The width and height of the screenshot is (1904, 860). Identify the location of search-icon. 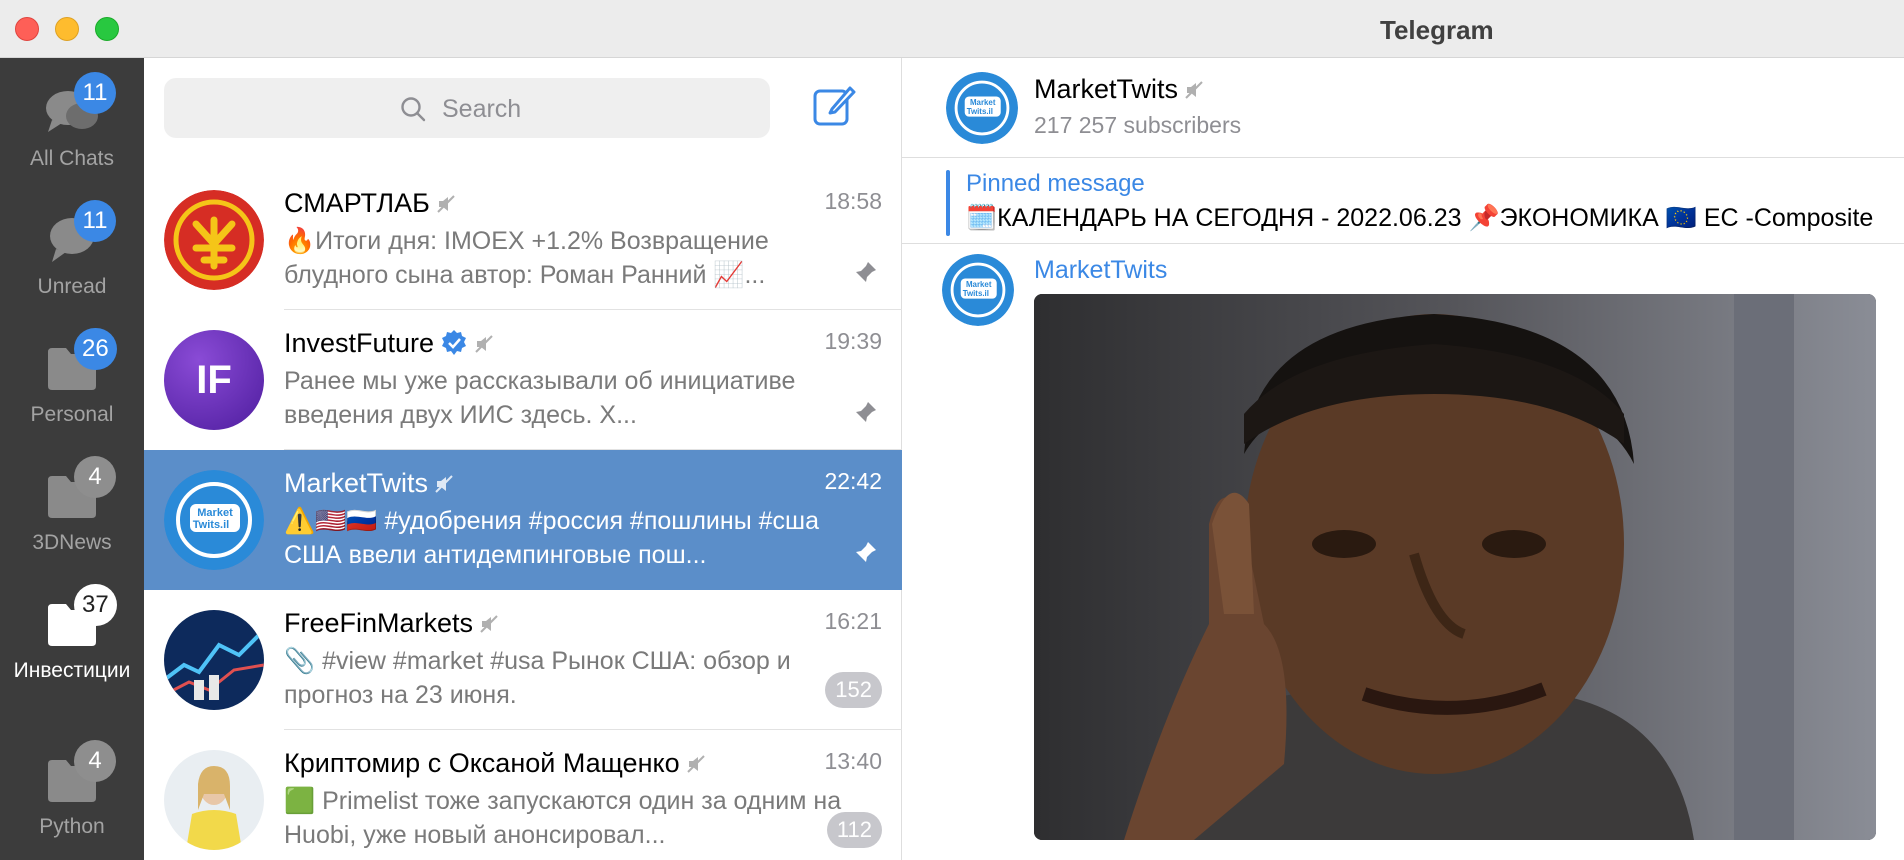
(413, 109).